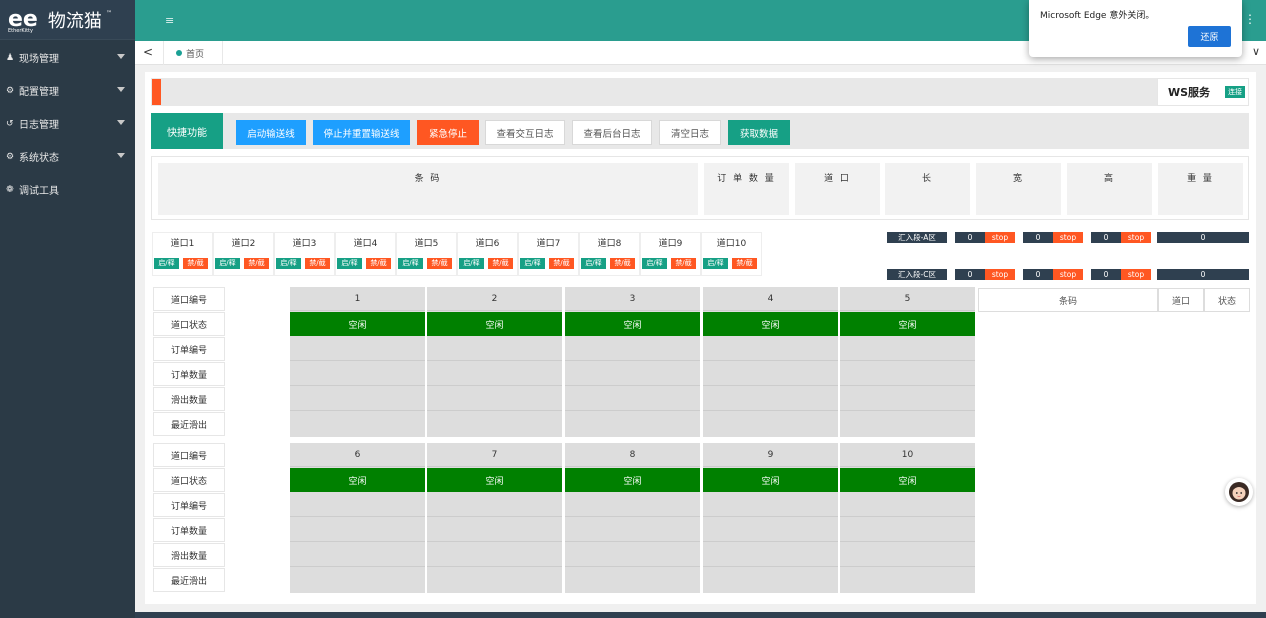  Describe the element at coordinates (148, 52) in the screenshot. I see `tab-scroll-left-icon: <` at that location.